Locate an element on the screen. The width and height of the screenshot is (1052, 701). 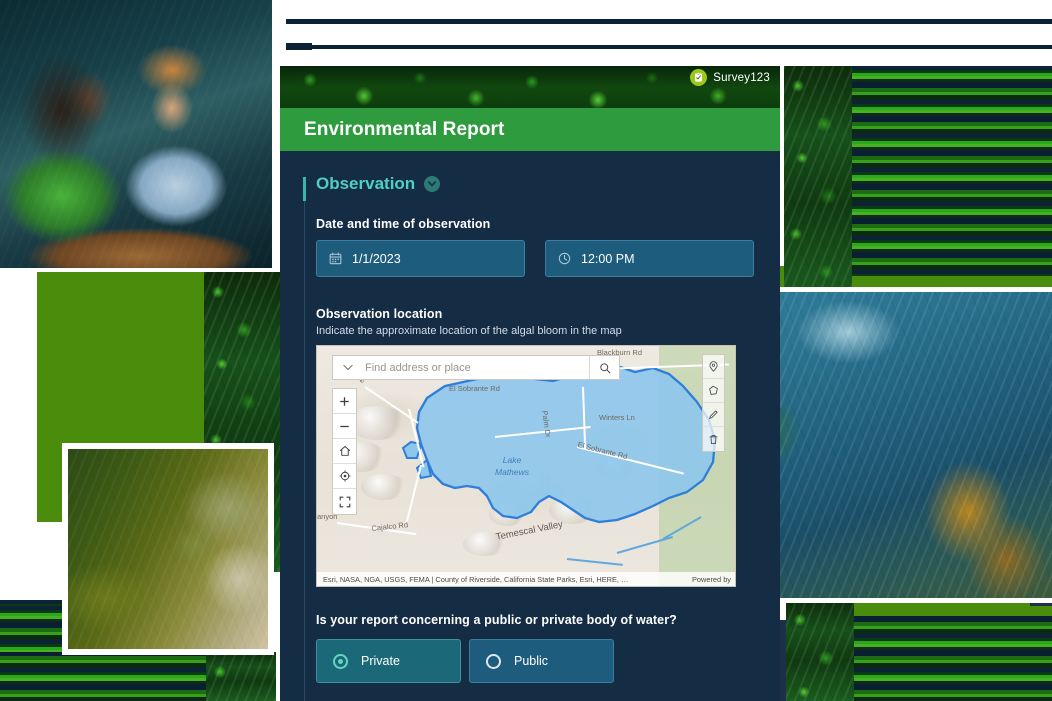
time-input: 12:00 PM is located at coordinates (649, 258).